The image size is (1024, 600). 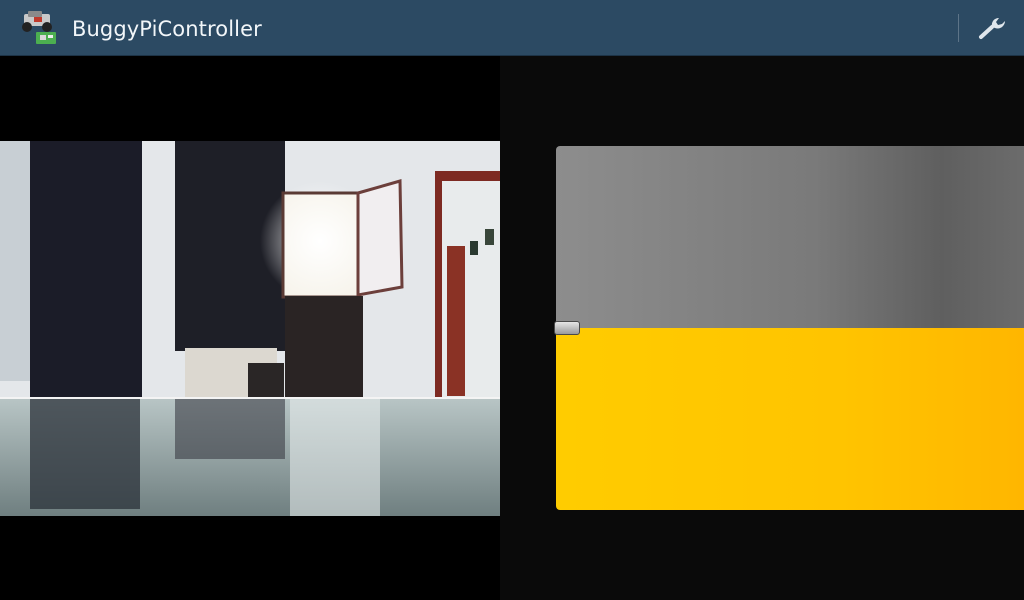 I want to click on throttle-upper-zone, so click(x=790, y=237).